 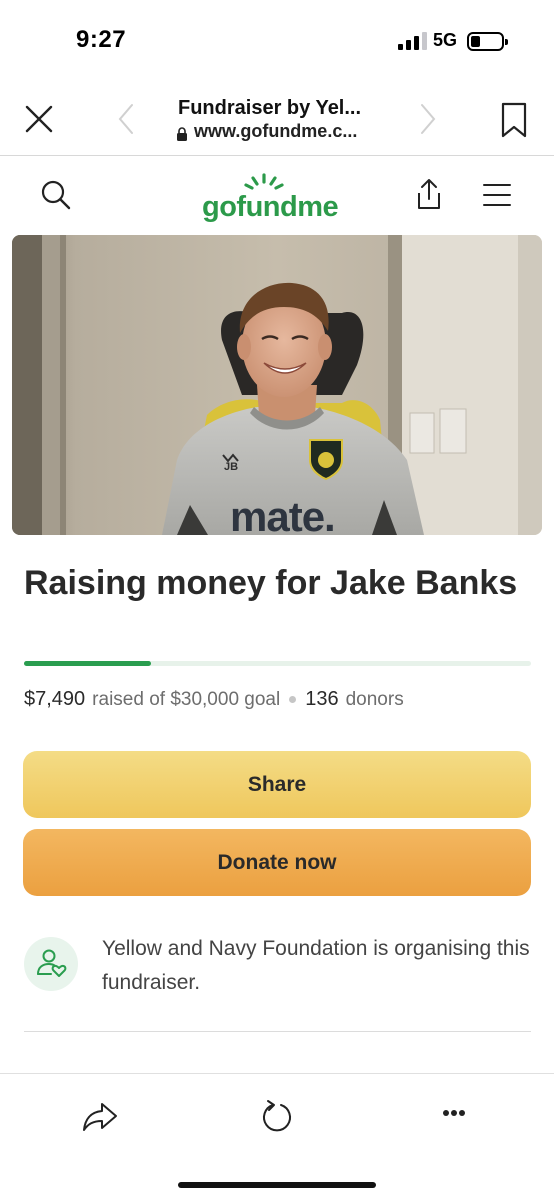 What do you see at coordinates (277, 1185) in the screenshot?
I see `home-indicator` at bounding box center [277, 1185].